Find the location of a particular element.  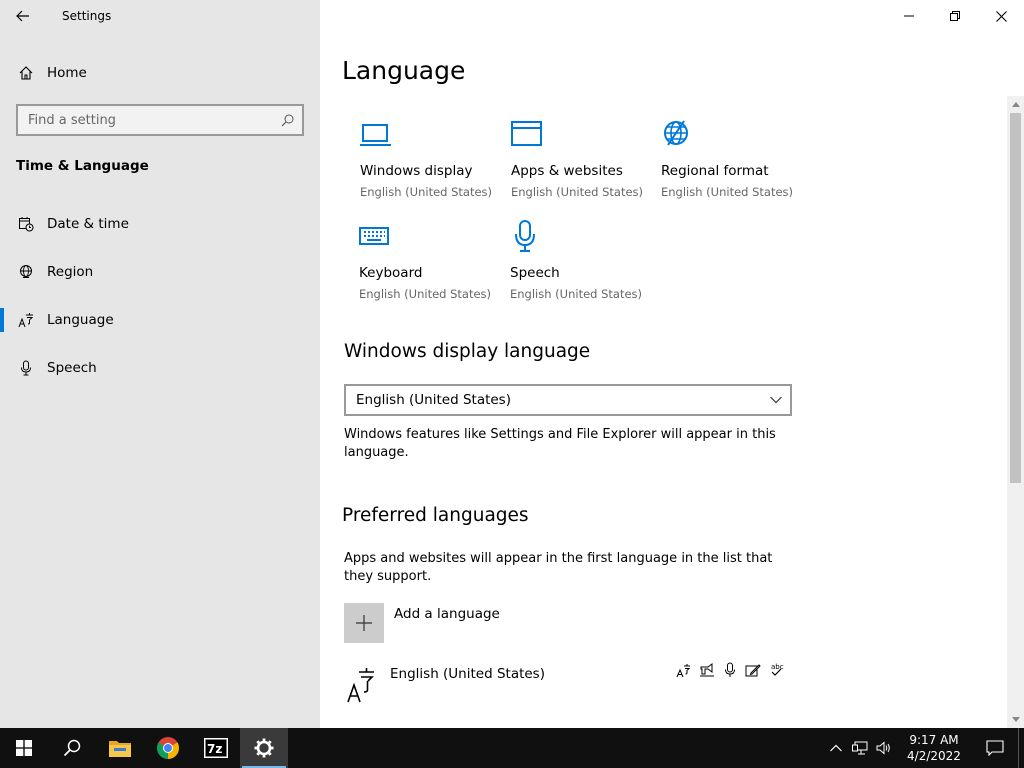

tile-regional-format: Regional format English (United States) is located at coordinates (731, 158).